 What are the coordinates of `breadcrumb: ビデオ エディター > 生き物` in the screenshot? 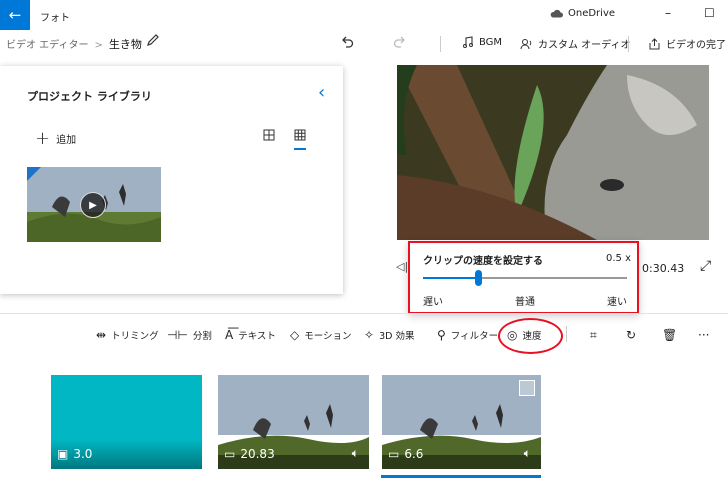 It's located at (74, 44).